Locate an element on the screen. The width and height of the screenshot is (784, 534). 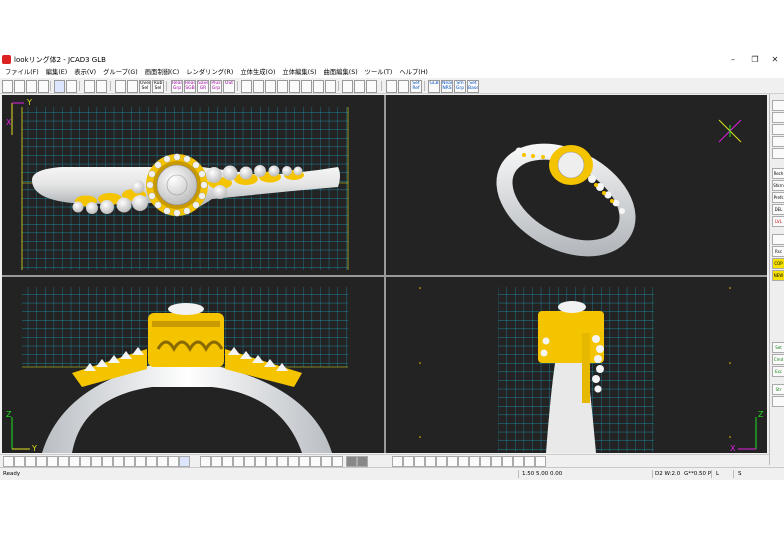
out-button: Out is located at coordinates (229, 86).